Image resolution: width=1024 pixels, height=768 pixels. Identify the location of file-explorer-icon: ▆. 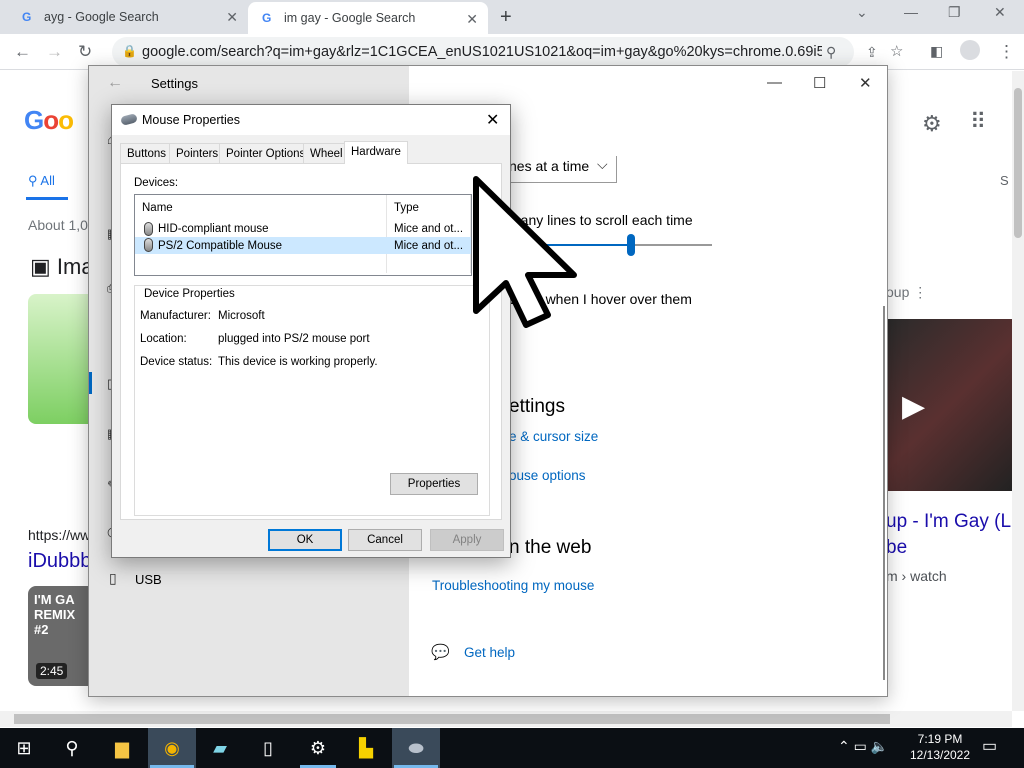
(122, 748).